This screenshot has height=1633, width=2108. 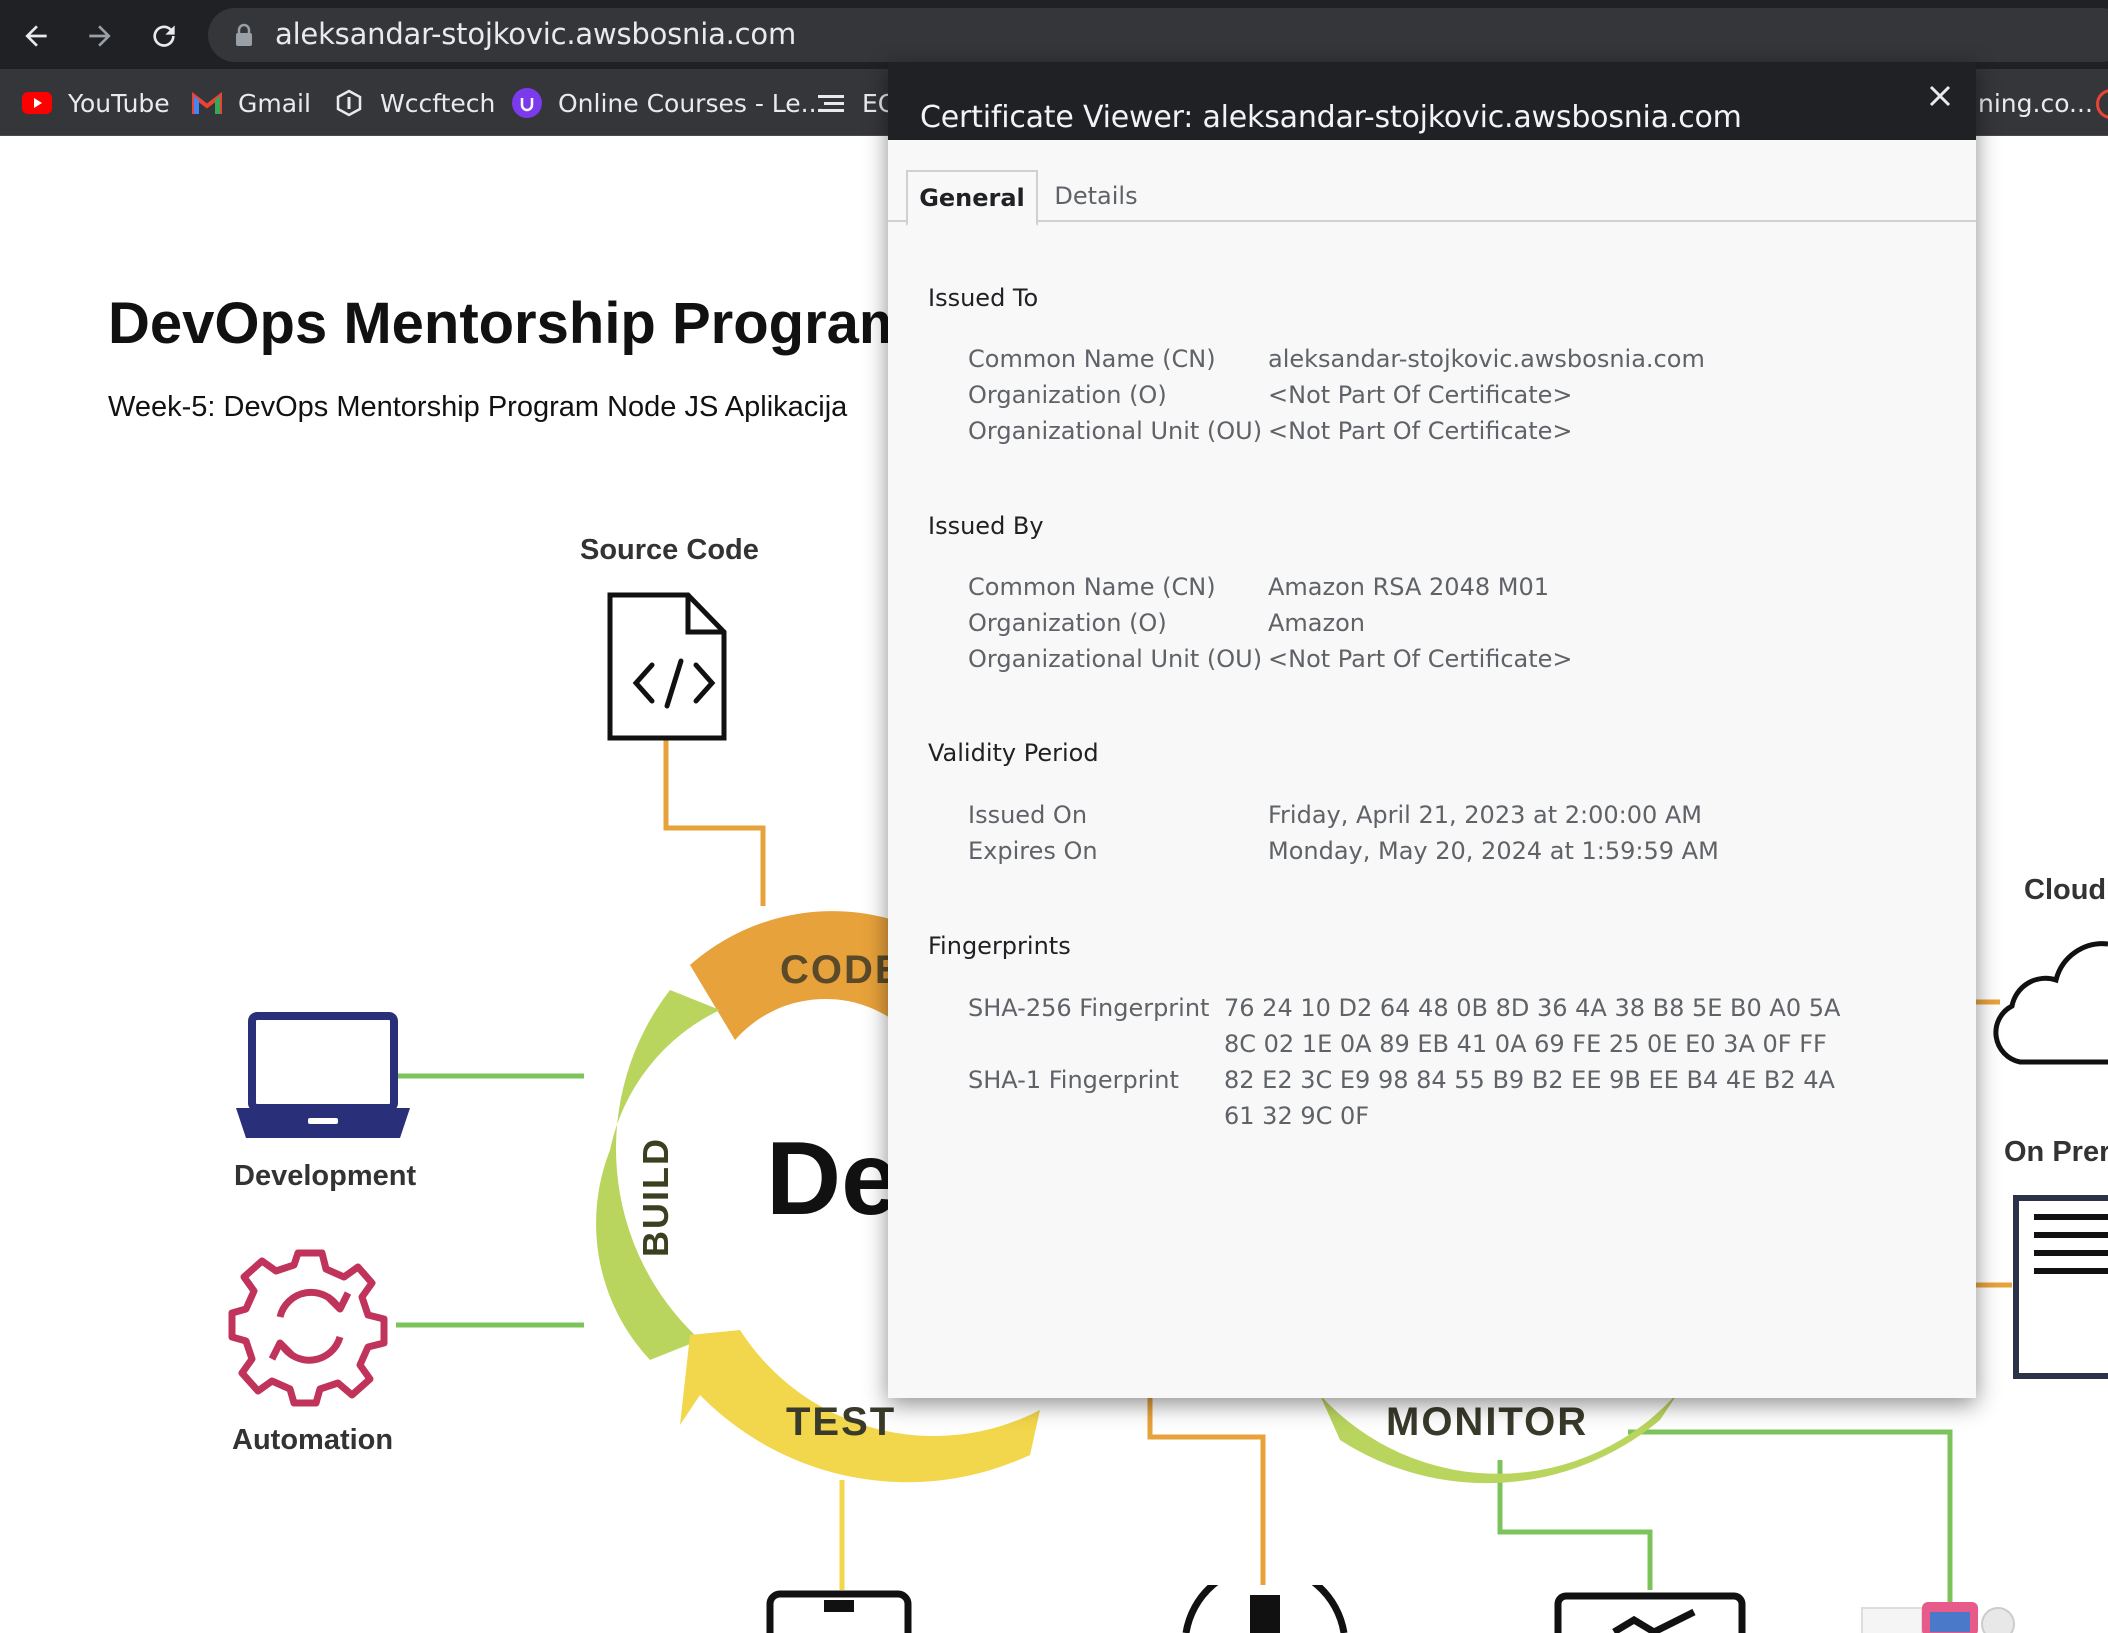 I want to click on server-icon, so click(x=2060, y=1287).